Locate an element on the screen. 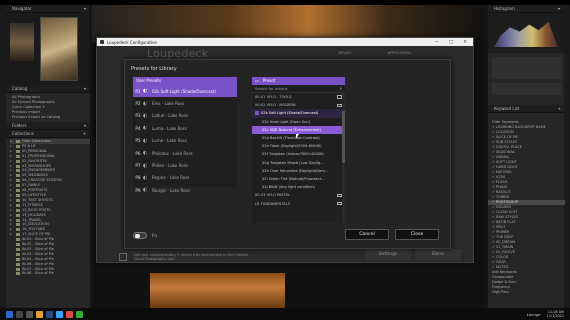 This screenshot has width=570, height=320. preset-label: 00-03 VFLO PASTEL is located at coordinates (273, 195).